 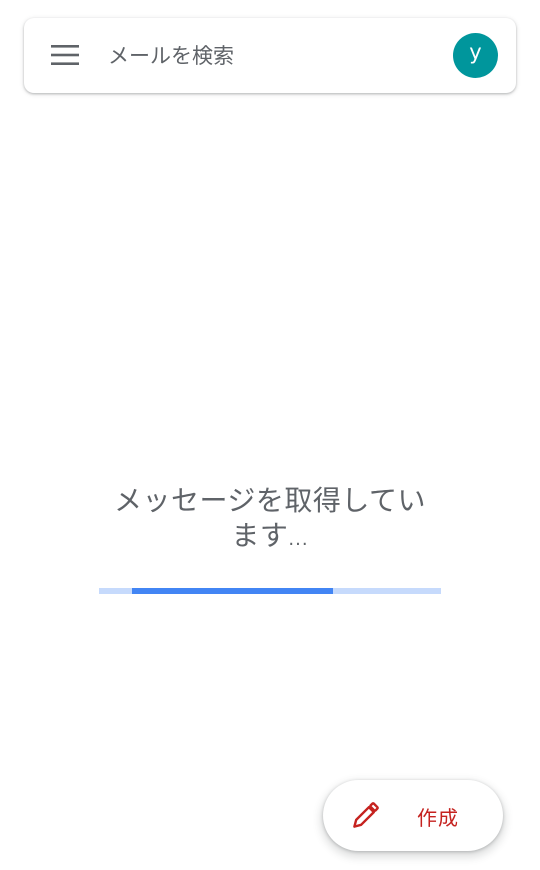 I want to click on search-bar: y, so click(x=270, y=55).